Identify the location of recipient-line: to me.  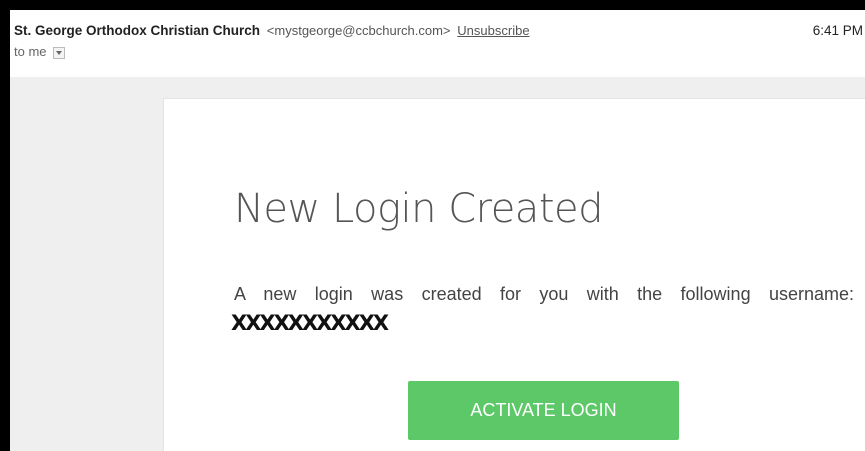
(40, 51).